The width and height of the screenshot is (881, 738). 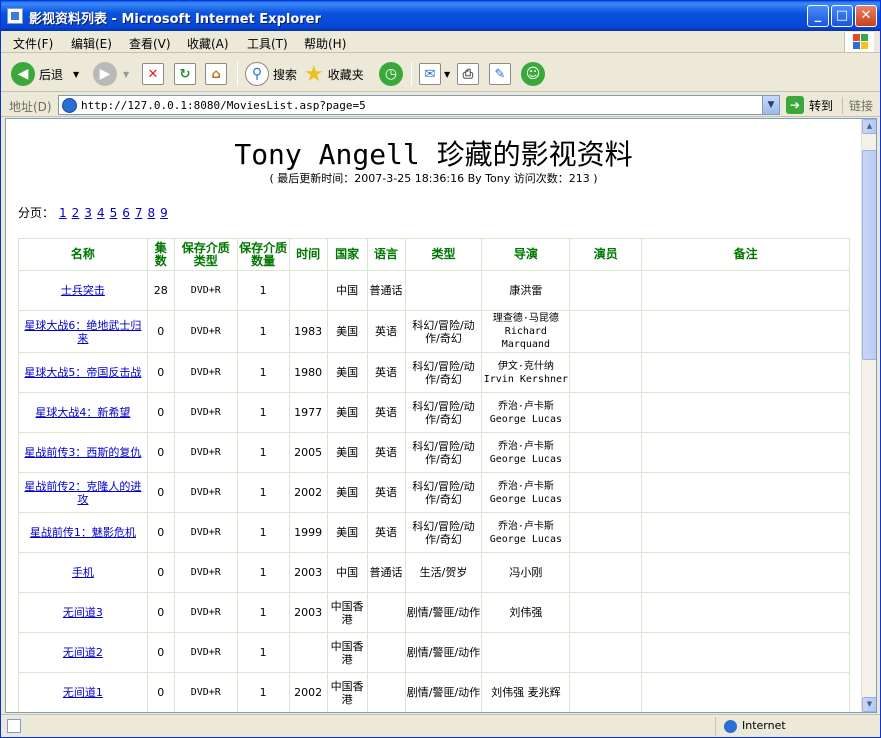 What do you see at coordinates (82, 452) in the screenshot?
I see `movie-title-link: 星战前传3：西斯的复仇` at bounding box center [82, 452].